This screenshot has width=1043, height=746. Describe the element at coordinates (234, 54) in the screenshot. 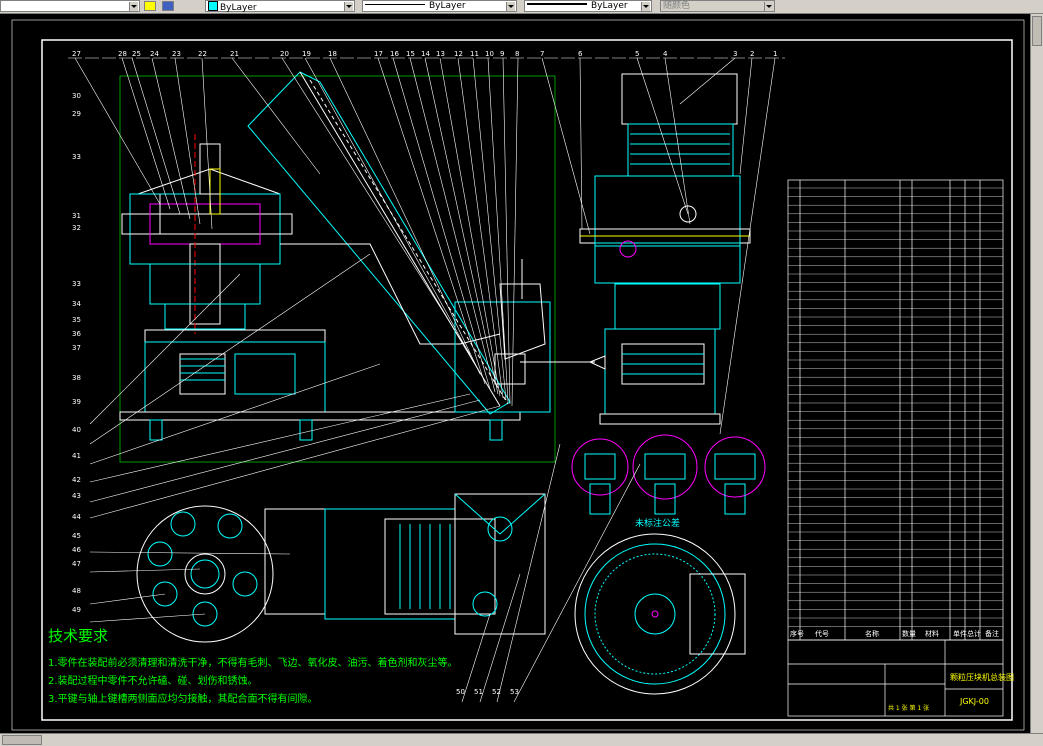

I see `svg-text: 21` at that location.